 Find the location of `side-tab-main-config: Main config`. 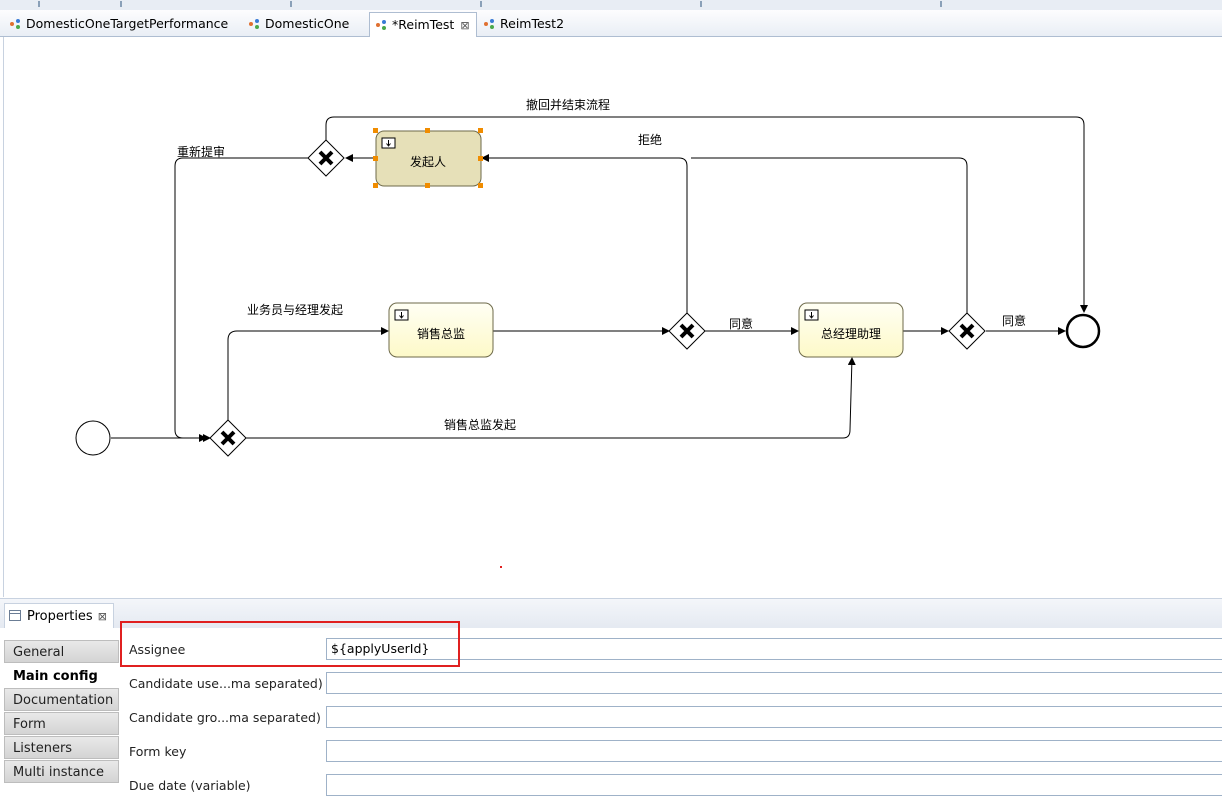

side-tab-main-config: Main config is located at coordinates (61, 675).